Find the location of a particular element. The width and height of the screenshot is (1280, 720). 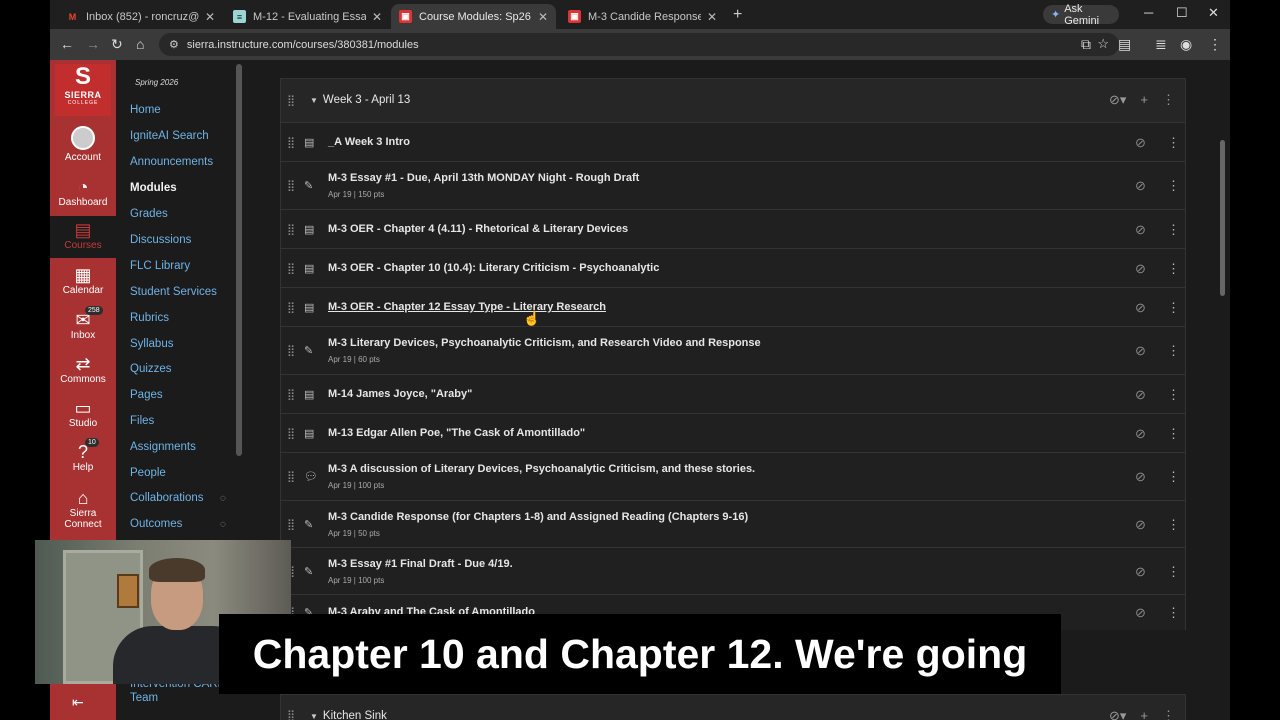

menu-icon: ⋮ is located at coordinates (1215, 44).